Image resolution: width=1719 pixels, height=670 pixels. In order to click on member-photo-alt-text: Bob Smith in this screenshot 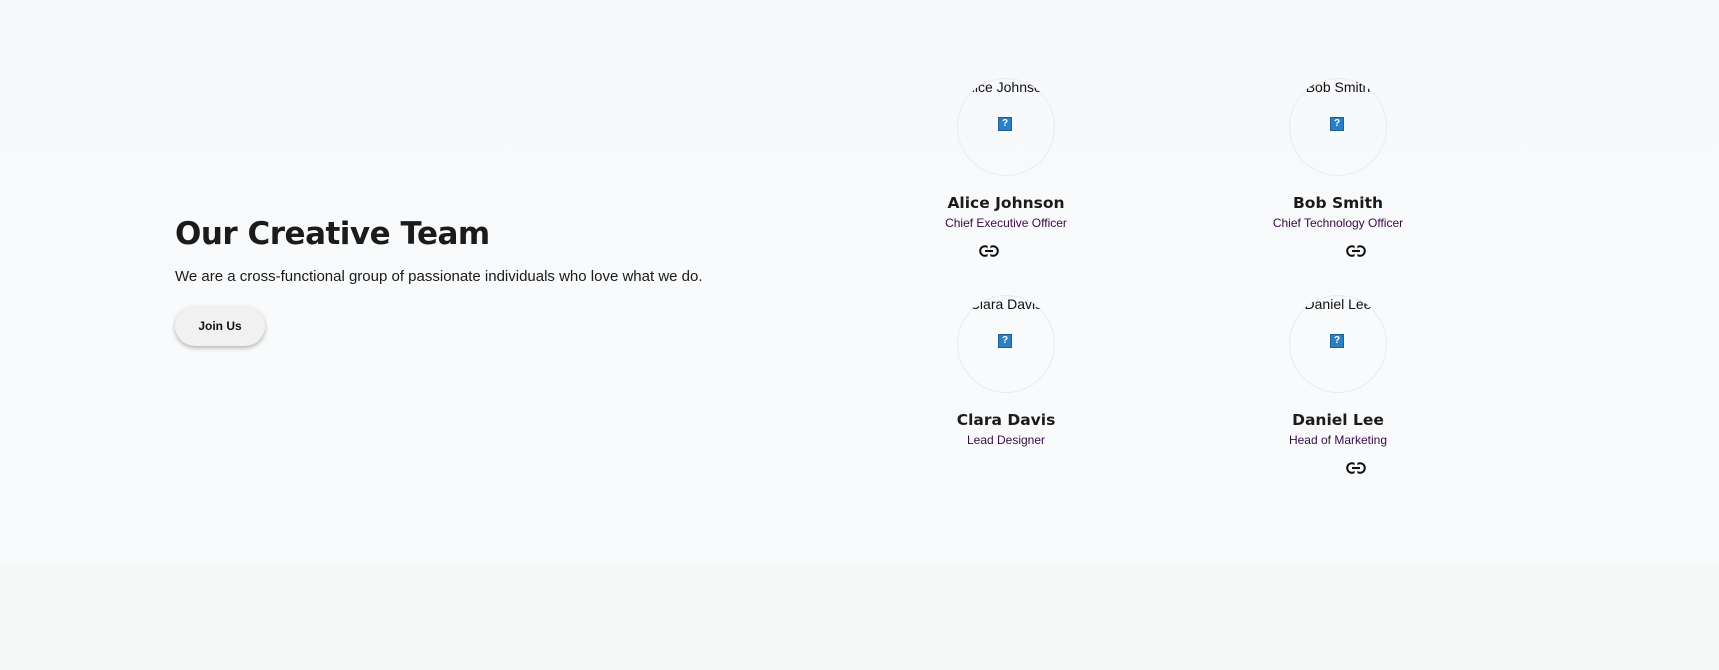, I will do `click(1338, 87)`.